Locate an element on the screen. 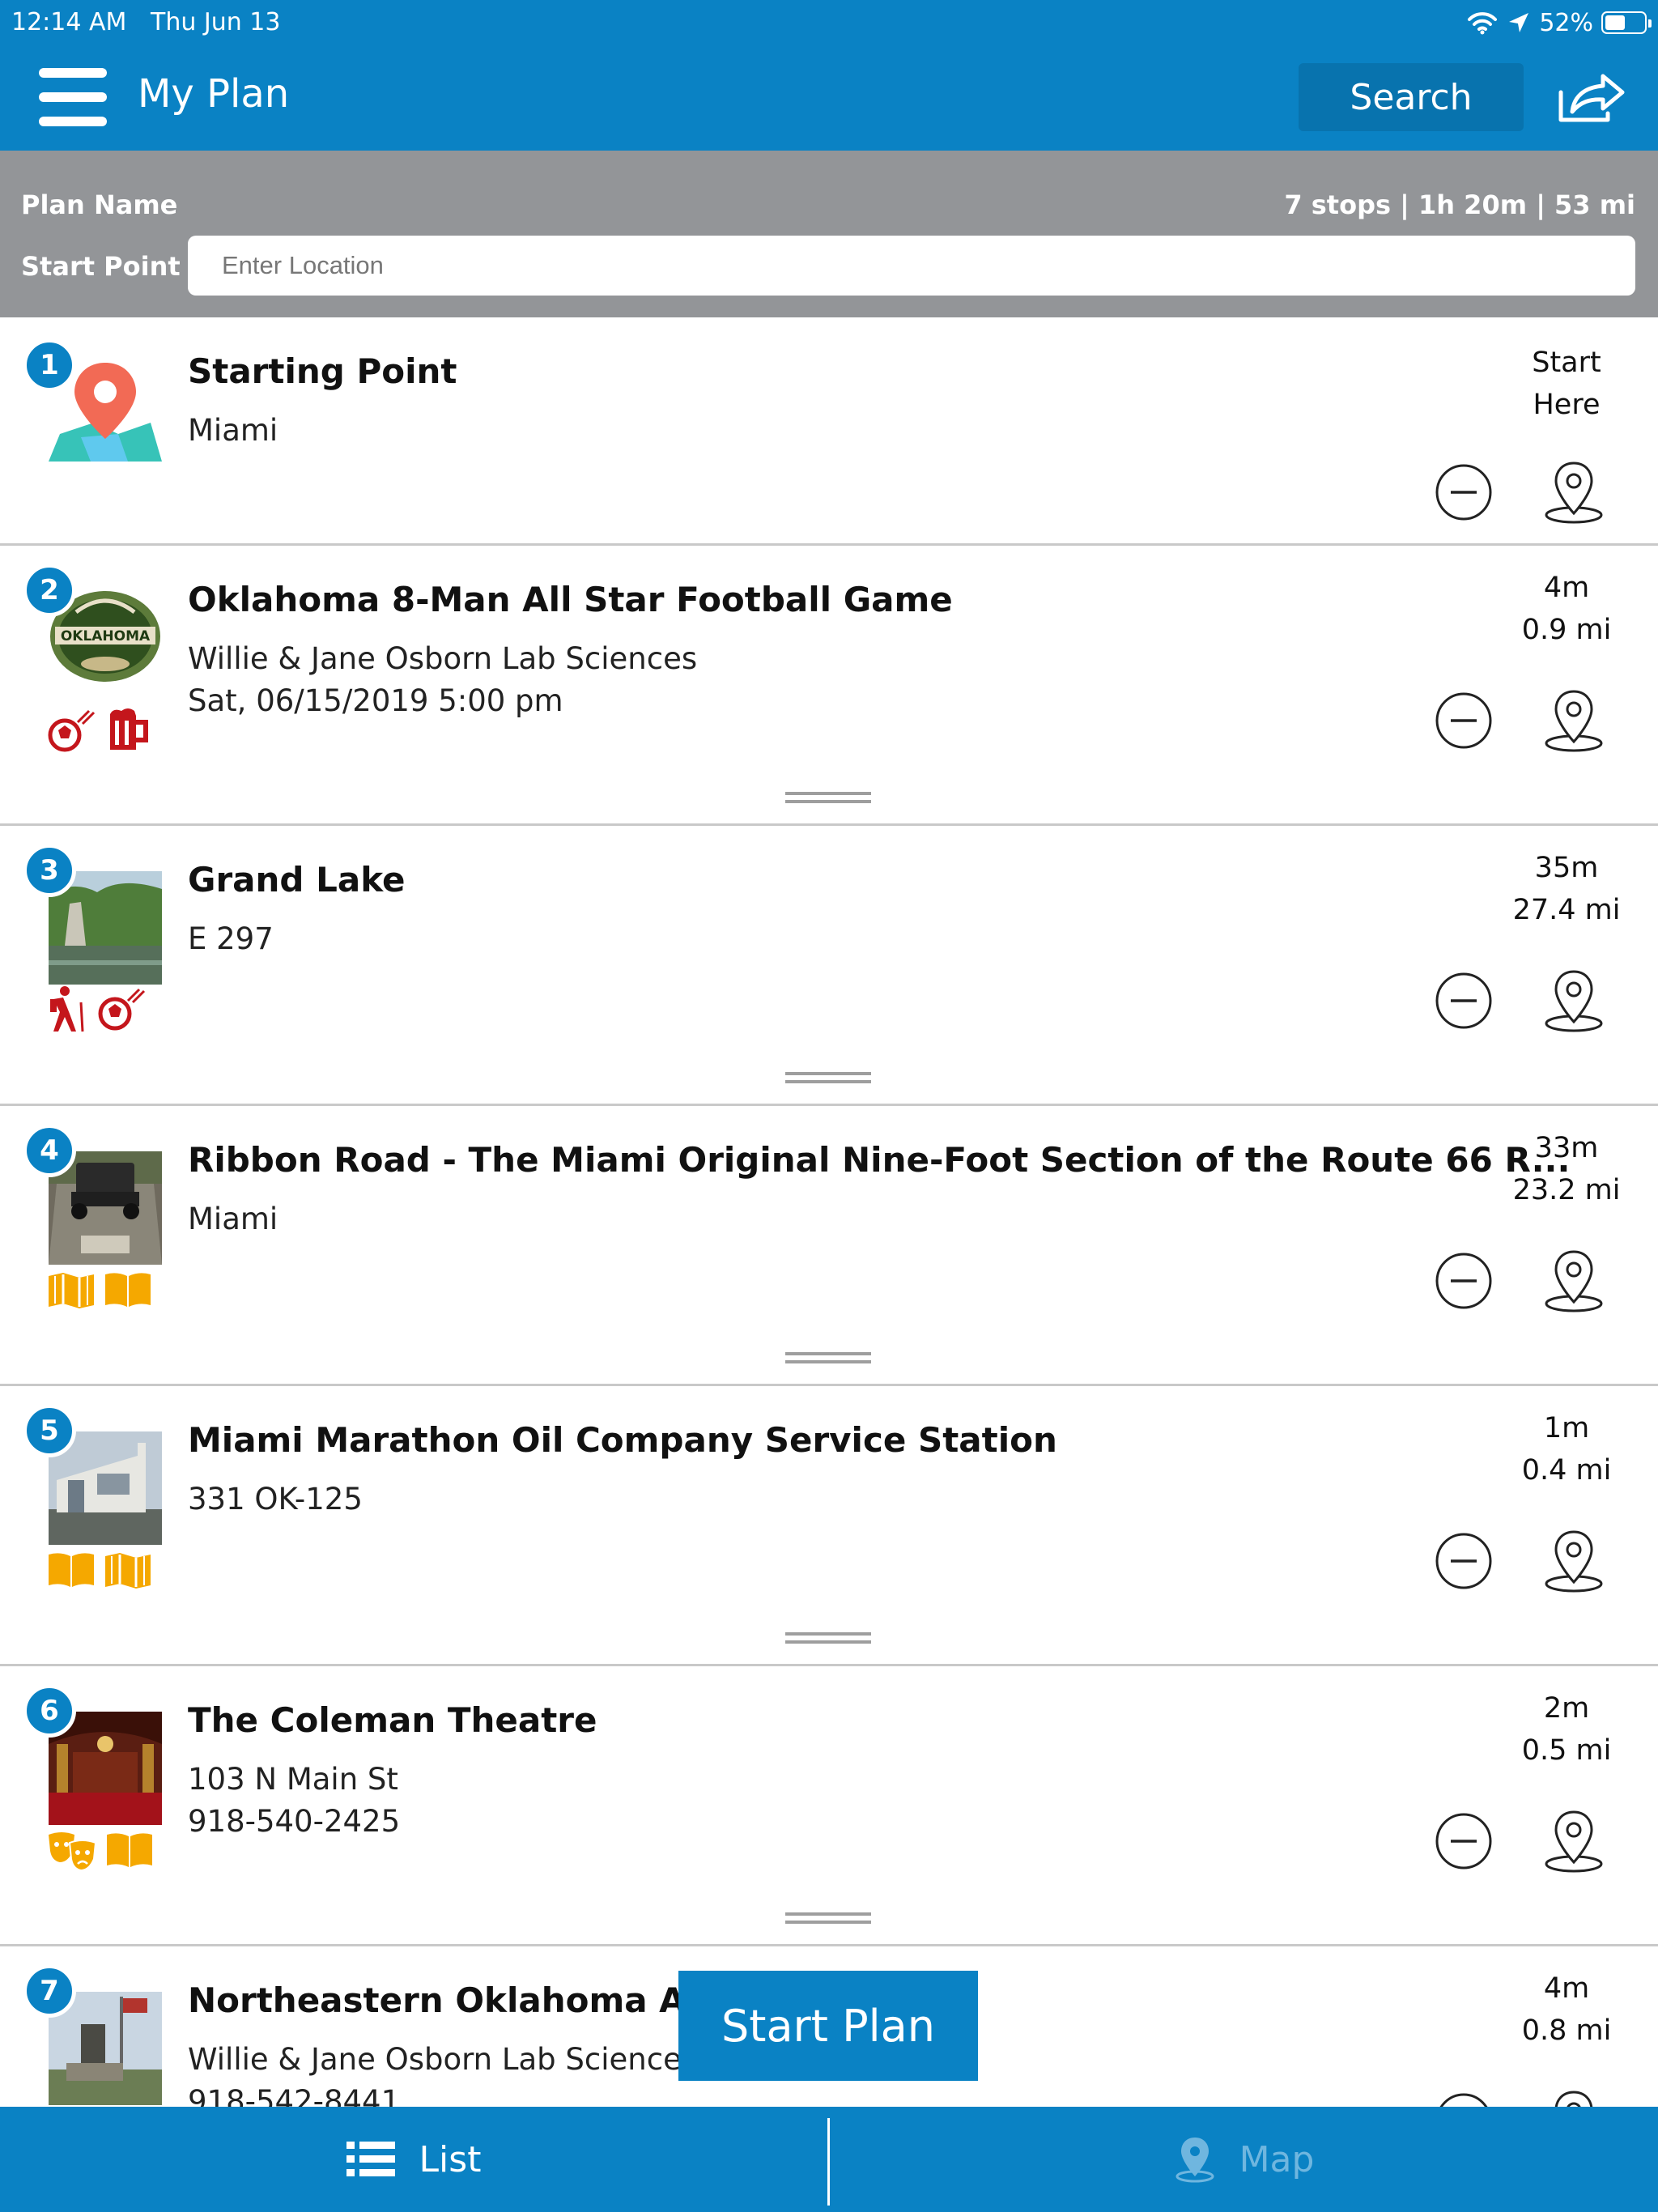 This screenshot has width=1658, height=2212. stop-datetime: Sat, 06/15/2019 5:00 pm is located at coordinates (375, 701).